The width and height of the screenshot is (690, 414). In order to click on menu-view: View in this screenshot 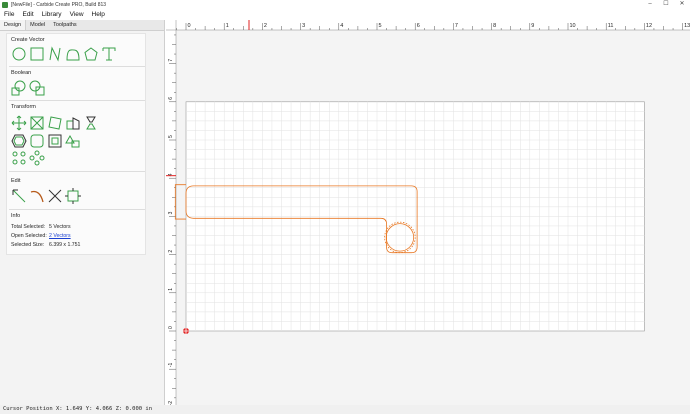, I will do `click(77, 14)`.